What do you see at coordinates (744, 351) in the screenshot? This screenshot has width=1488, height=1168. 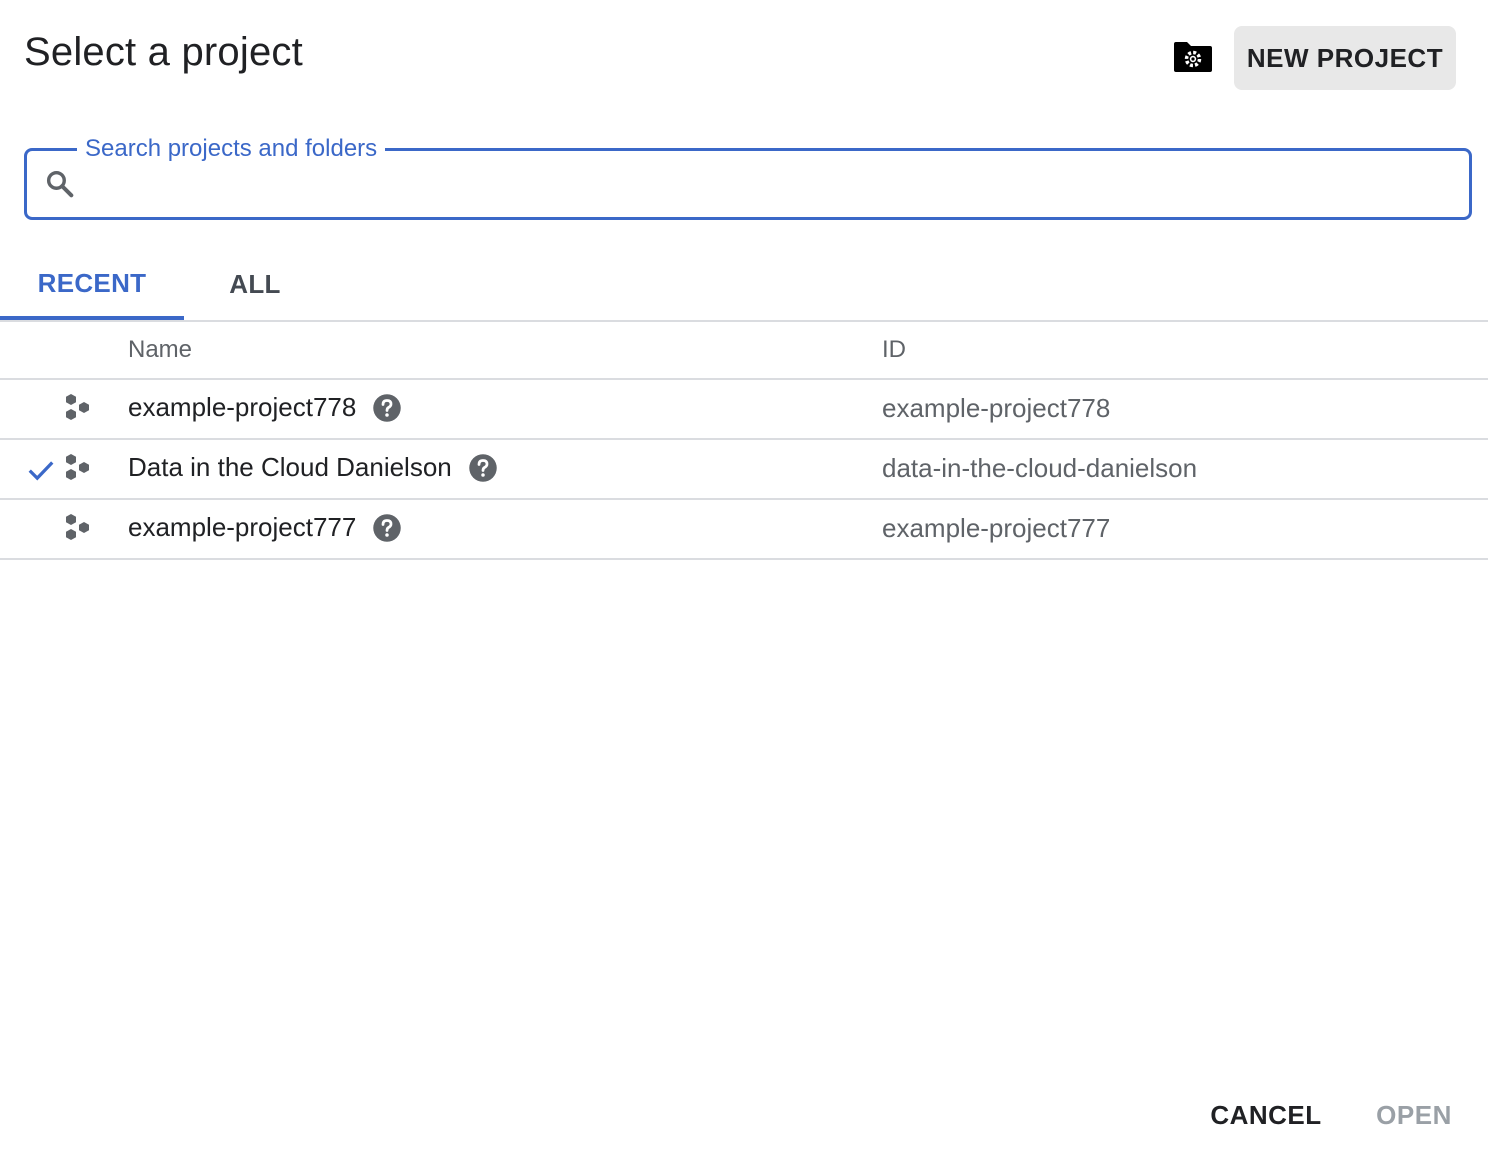 I see `table-header: Name ID` at bounding box center [744, 351].